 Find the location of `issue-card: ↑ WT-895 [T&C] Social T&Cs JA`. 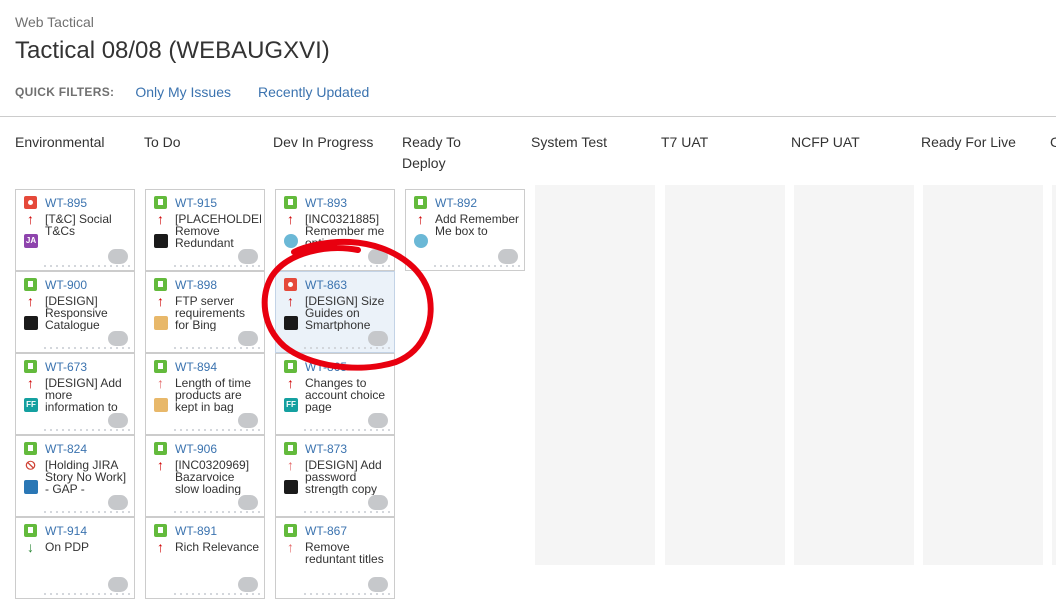

issue-card: ↑ WT-895 [T&C] Social T&Cs JA is located at coordinates (75, 230).